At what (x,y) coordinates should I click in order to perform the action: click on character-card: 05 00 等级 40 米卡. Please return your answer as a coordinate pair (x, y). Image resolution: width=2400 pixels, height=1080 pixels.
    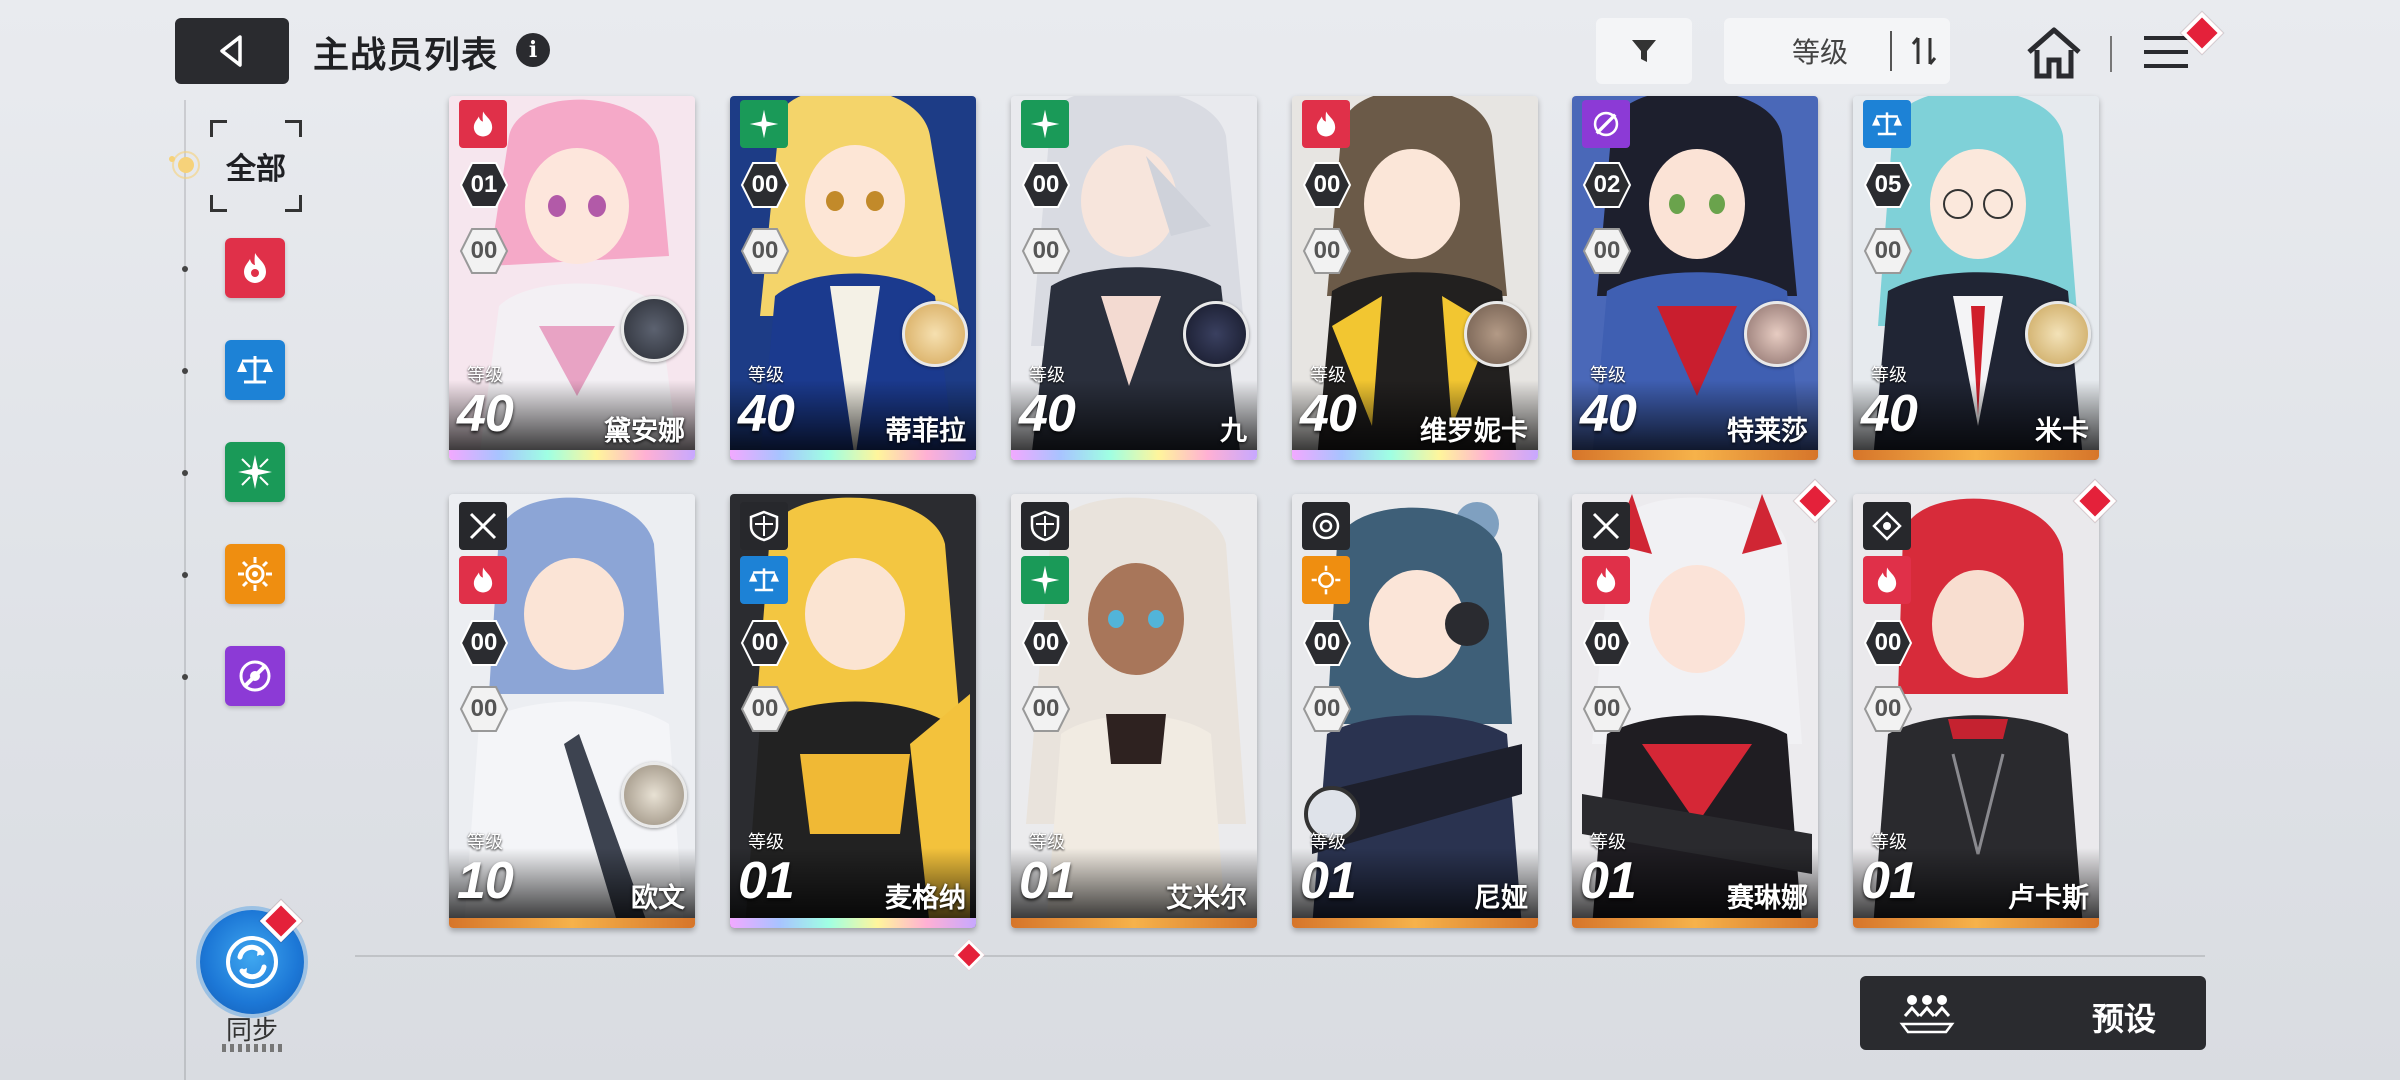
    Looking at the image, I should click on (1976, 278).